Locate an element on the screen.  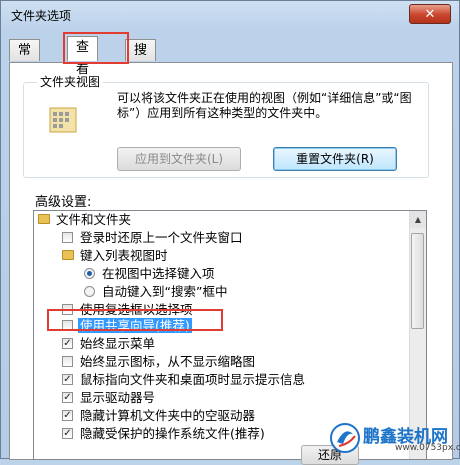
window-title: 文件夹选项 is located at coordinates (41, 16).